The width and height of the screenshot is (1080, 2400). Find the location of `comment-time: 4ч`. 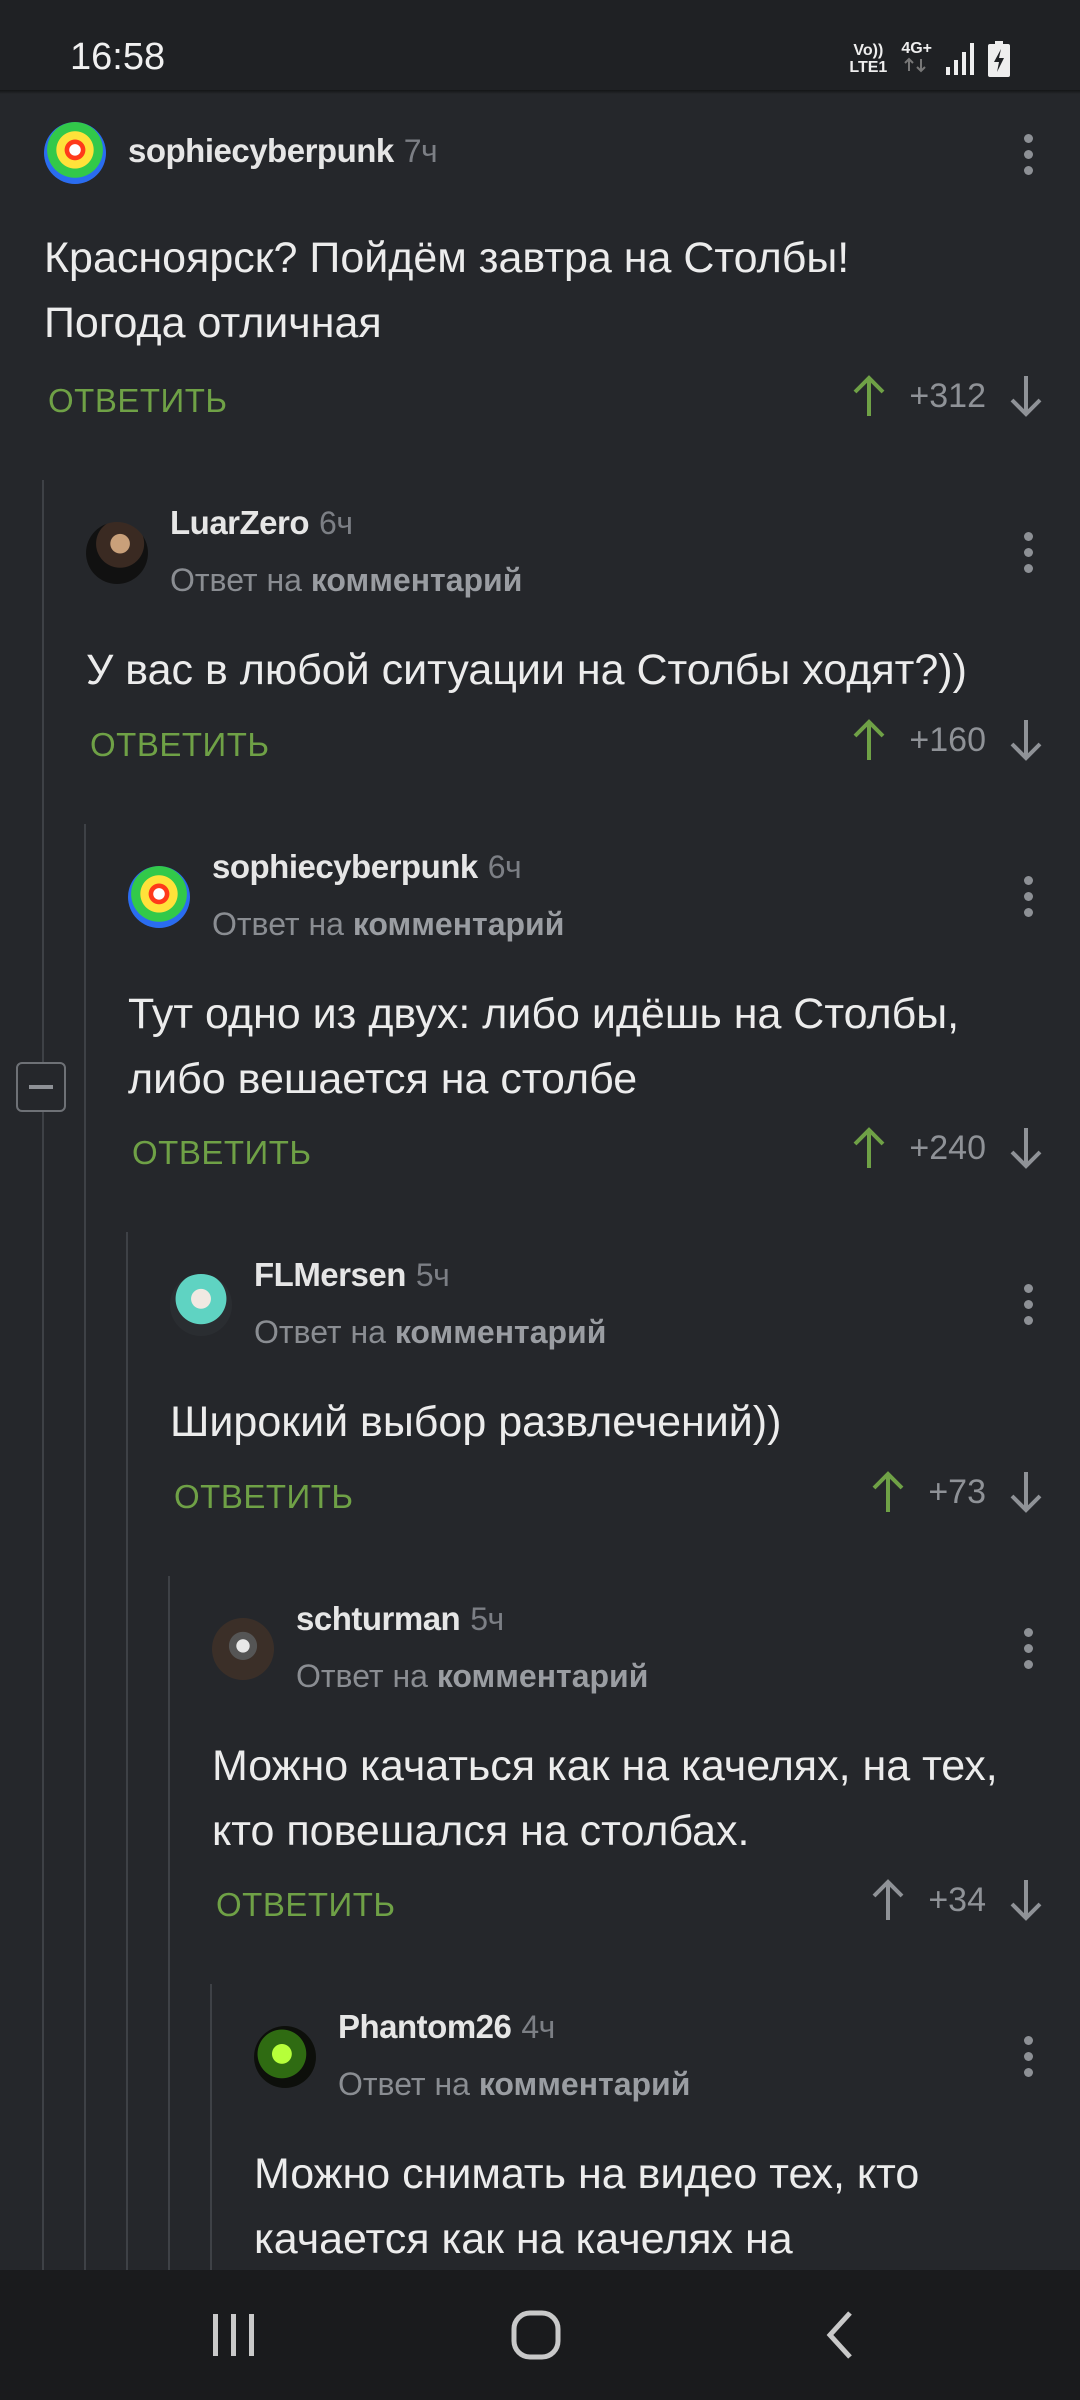

comment-time: 4ч is located at coordinates (538, 2027).